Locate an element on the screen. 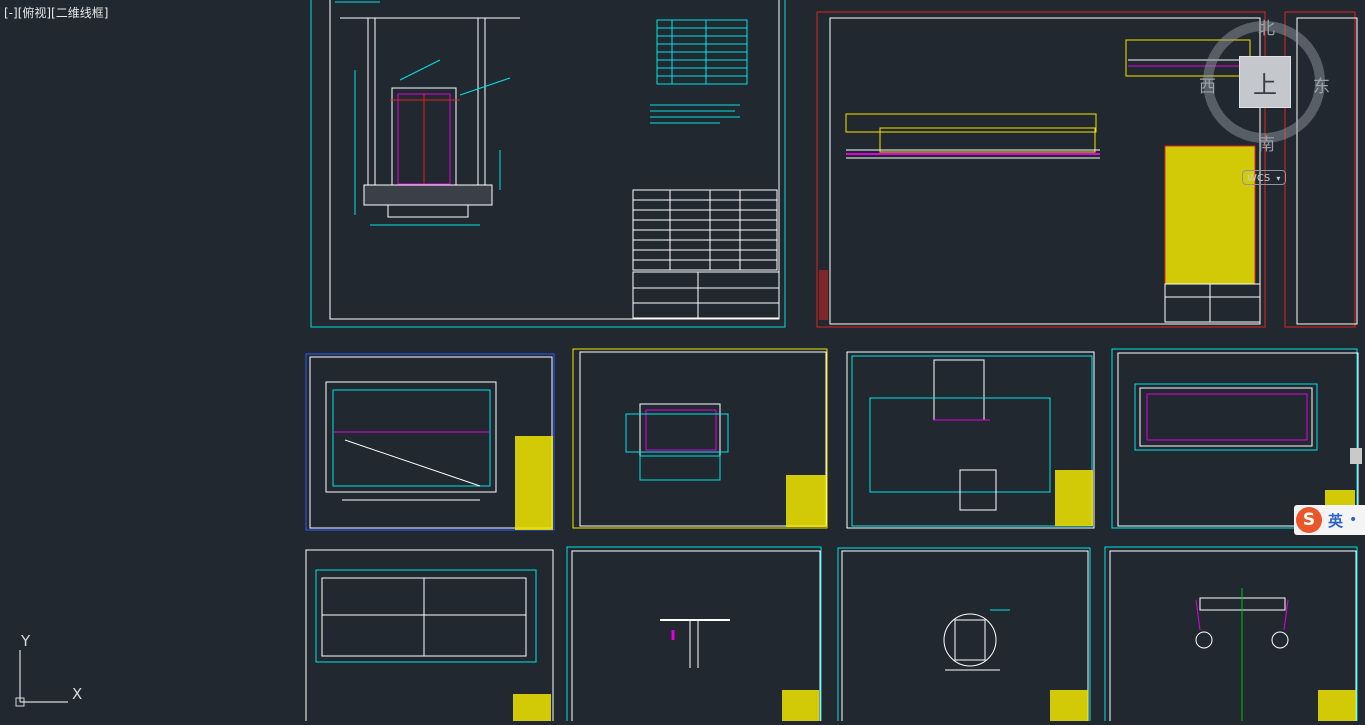  viewcube-south: 南 is located at coordinates (1266, 142).